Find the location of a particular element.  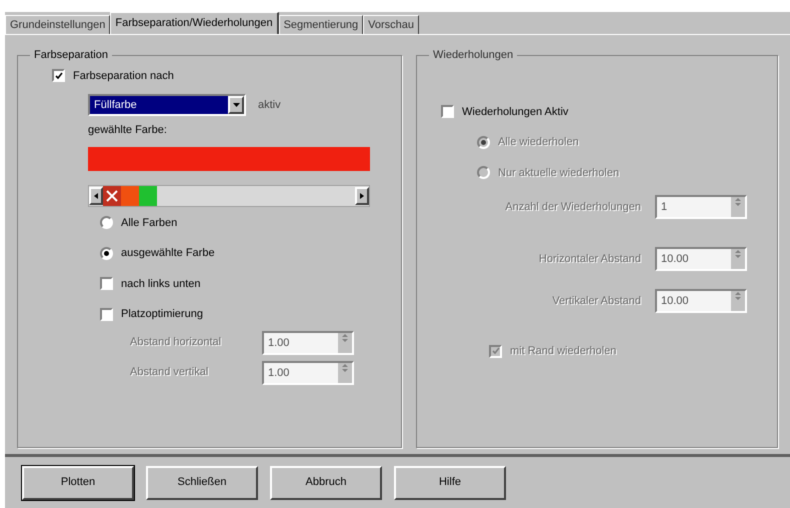

group-title: Wiederholungen is located at coordinates (473, 55).